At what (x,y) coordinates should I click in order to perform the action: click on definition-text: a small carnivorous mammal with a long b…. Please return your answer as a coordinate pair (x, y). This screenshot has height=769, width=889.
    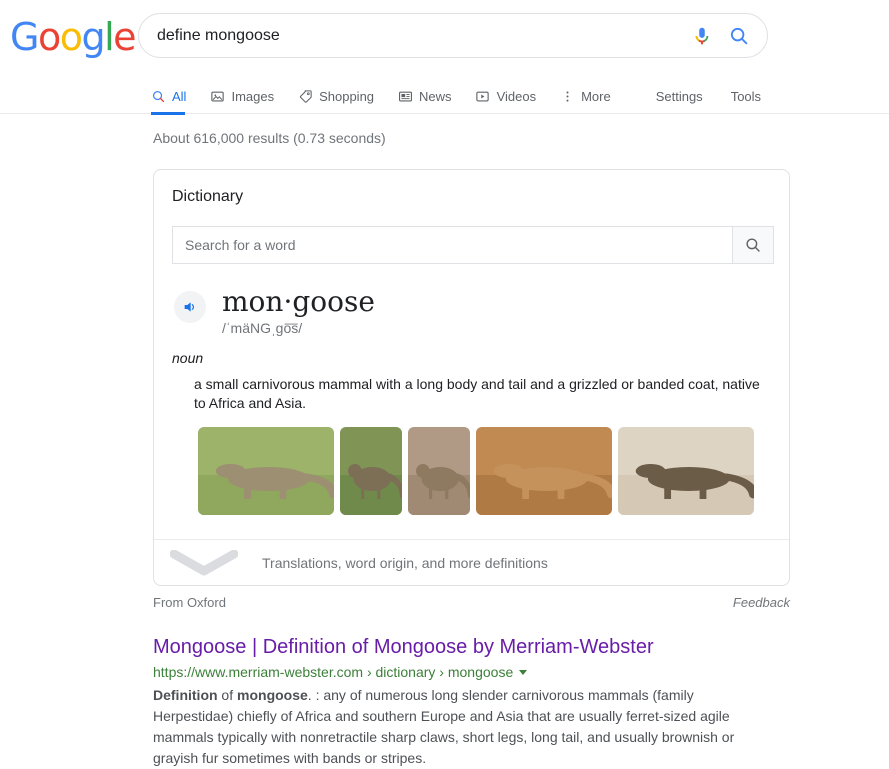
    Looking at the image, I should click on (477, 393).